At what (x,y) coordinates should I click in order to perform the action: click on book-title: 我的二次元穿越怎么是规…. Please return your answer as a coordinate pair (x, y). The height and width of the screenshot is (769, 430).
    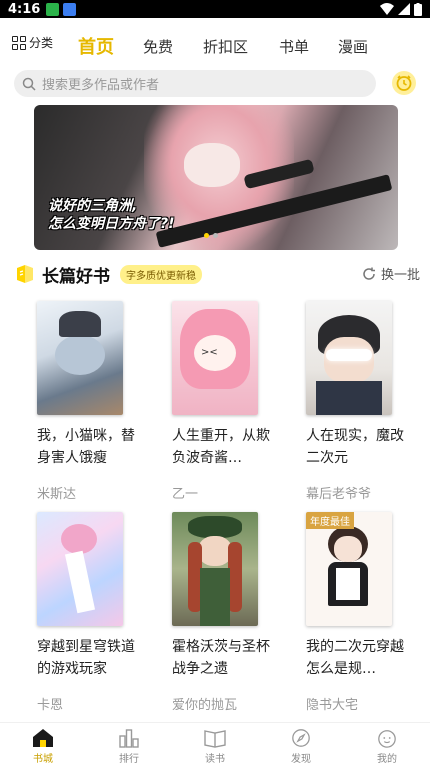
    Looking at the image, I should click on (356, 658).